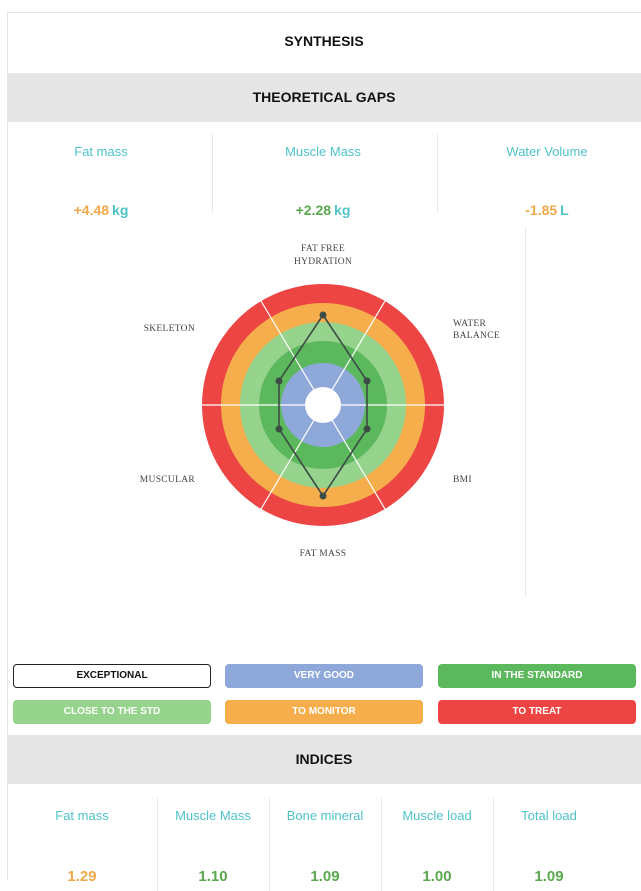 This screenshot has height=891, width=641. I want to click on index-label: Muscle Mass, so click(213, 815).